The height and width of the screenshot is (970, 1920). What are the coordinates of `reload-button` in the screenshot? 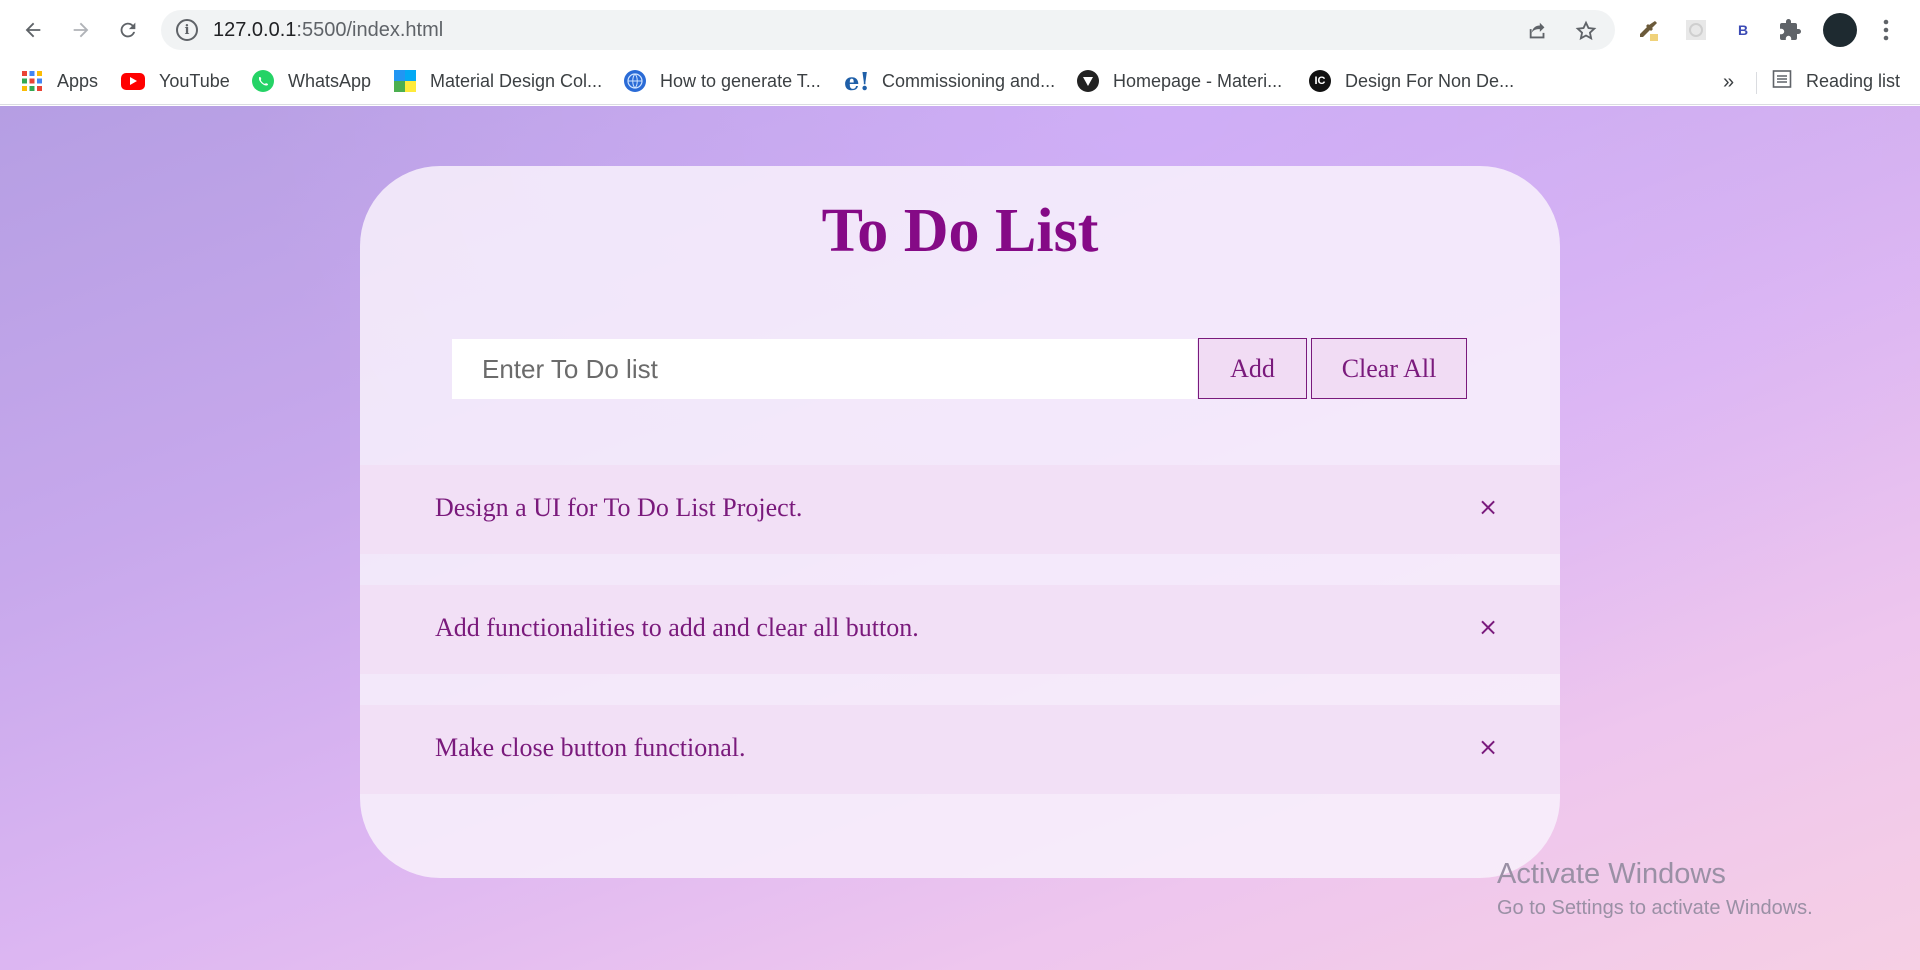 It's located at (128, 30).